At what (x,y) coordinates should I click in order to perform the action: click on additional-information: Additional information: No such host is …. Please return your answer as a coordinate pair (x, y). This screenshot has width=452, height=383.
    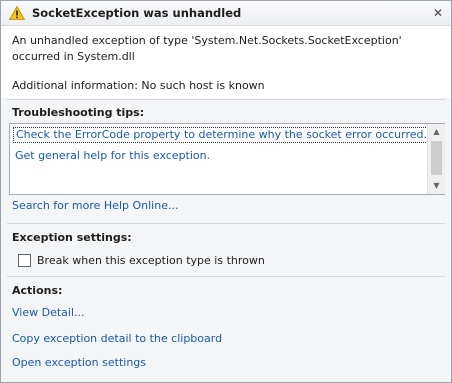
    Looking at the image, I should click on (138, 85).